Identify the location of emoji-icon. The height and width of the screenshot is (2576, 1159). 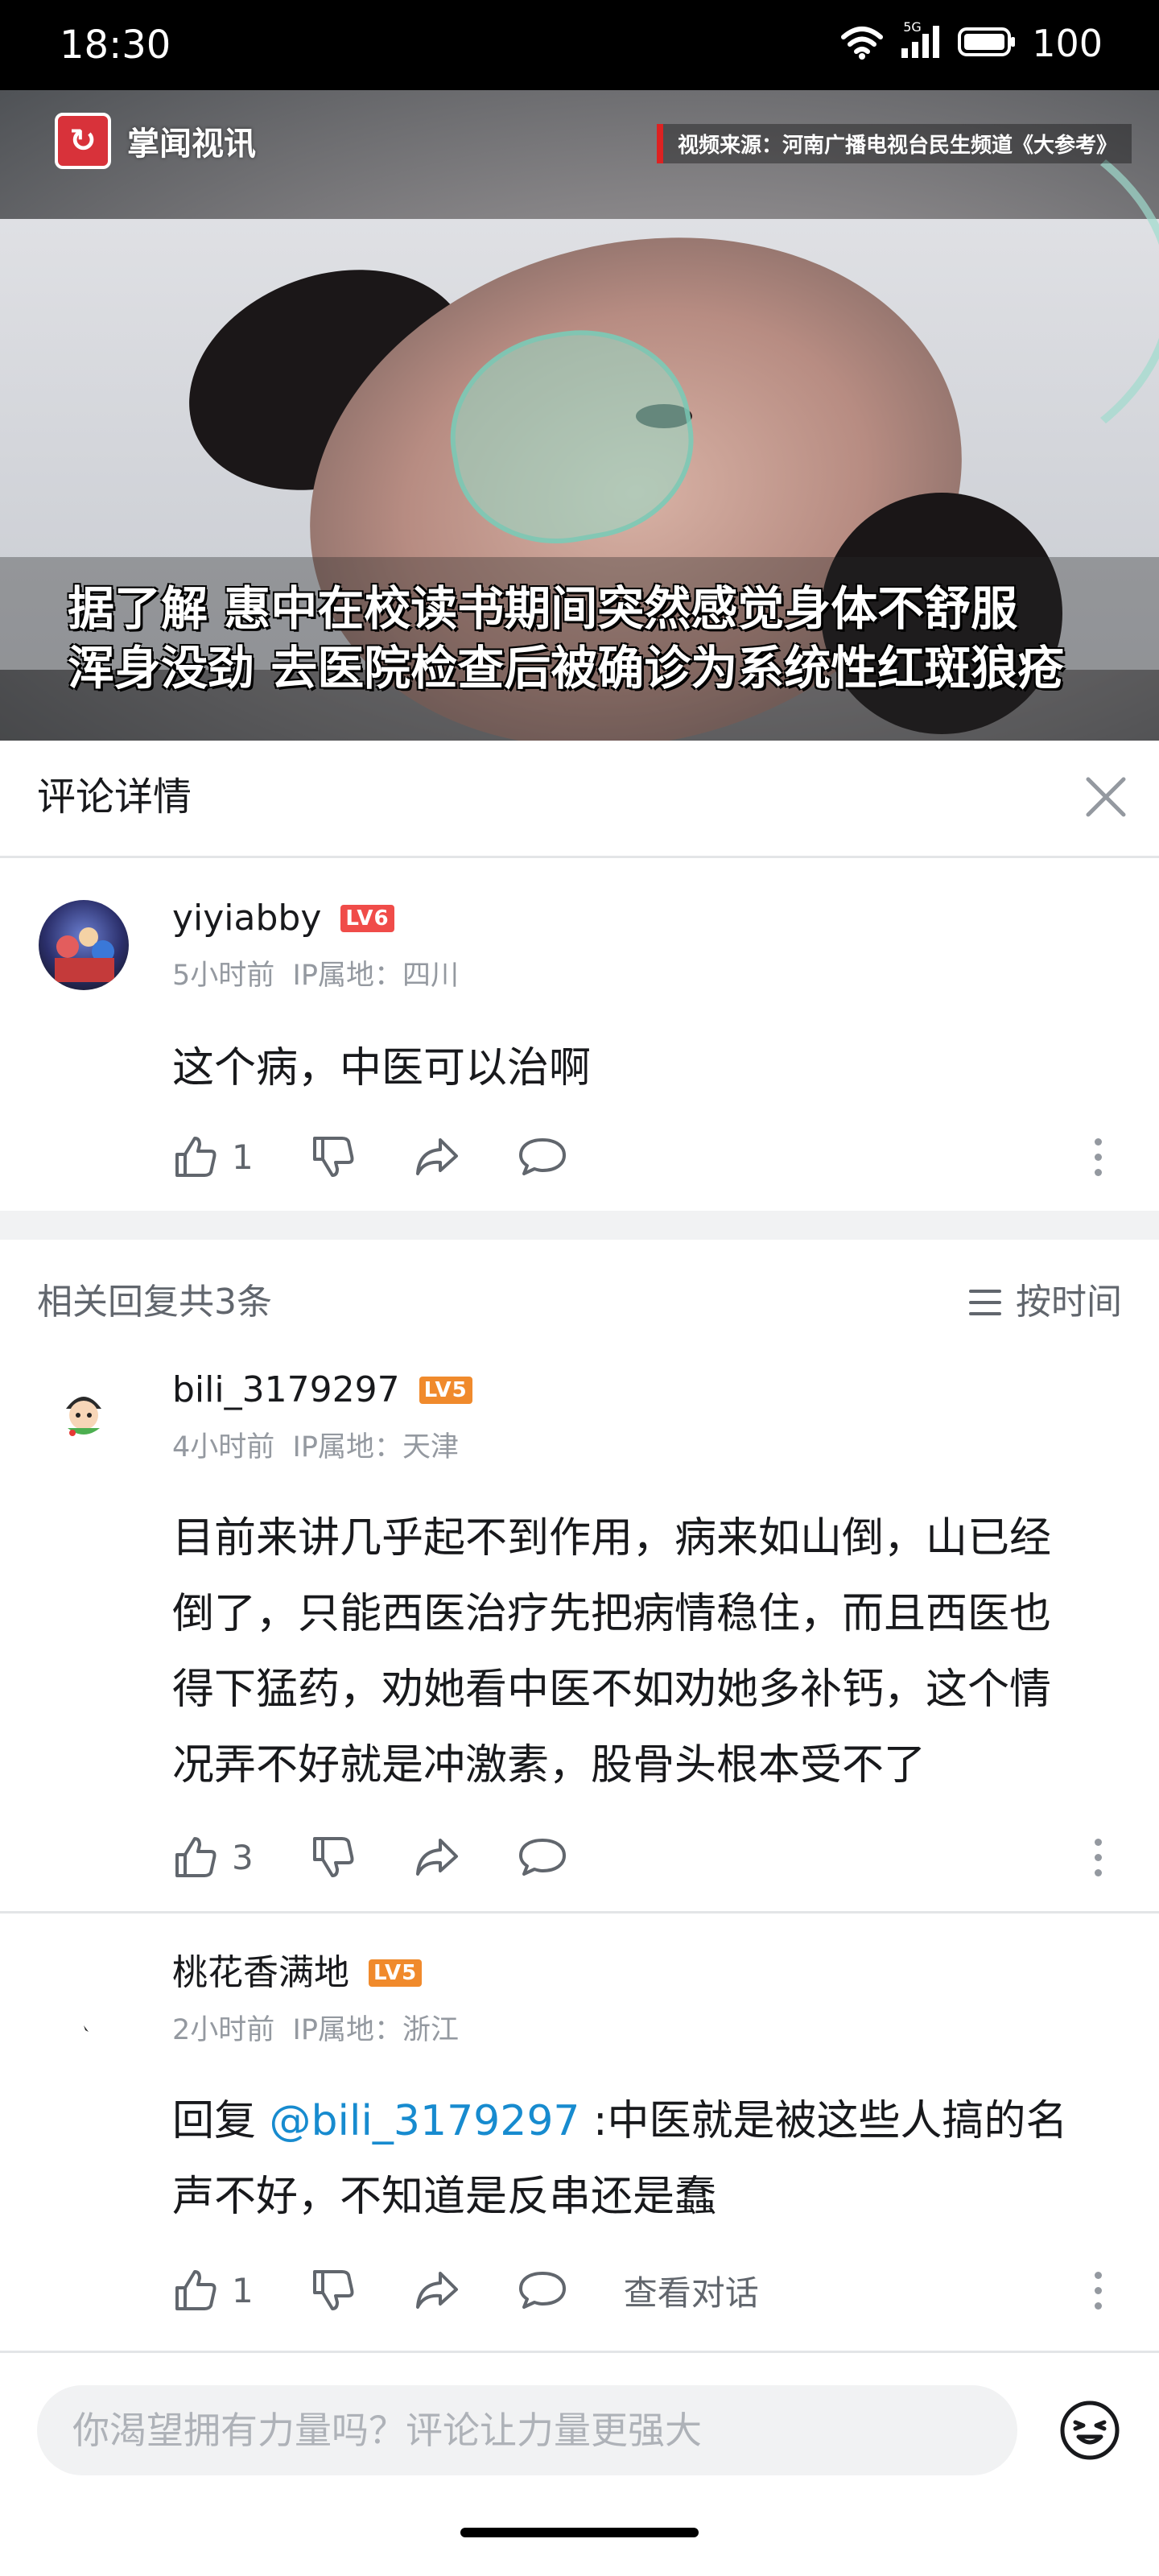
(1090, 2430).